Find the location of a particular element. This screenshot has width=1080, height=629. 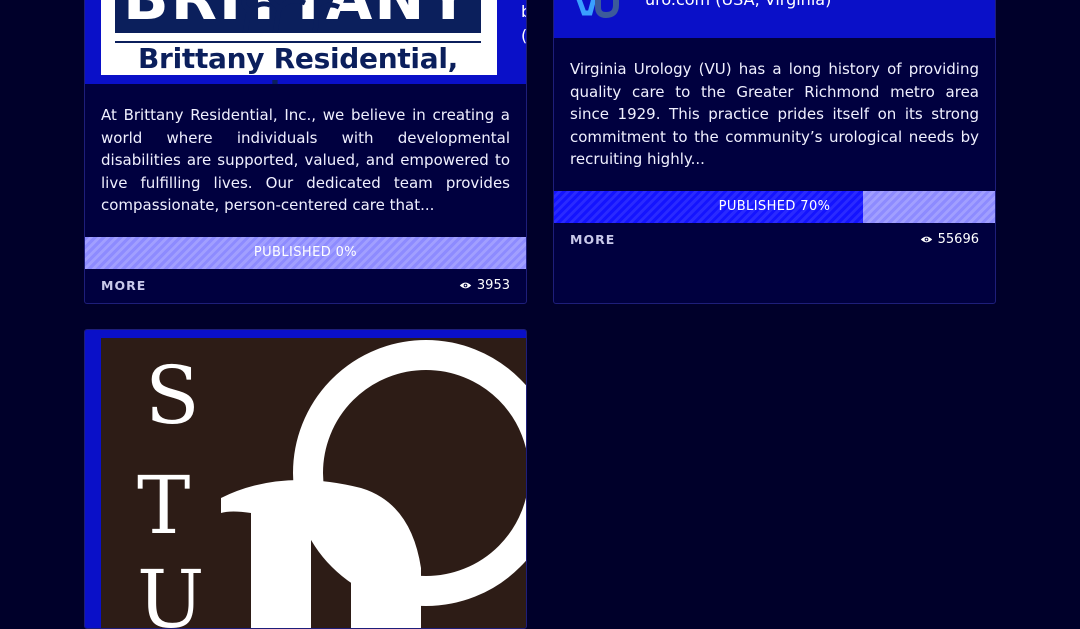

logo-letter: T is located at coordinates (164, 505).